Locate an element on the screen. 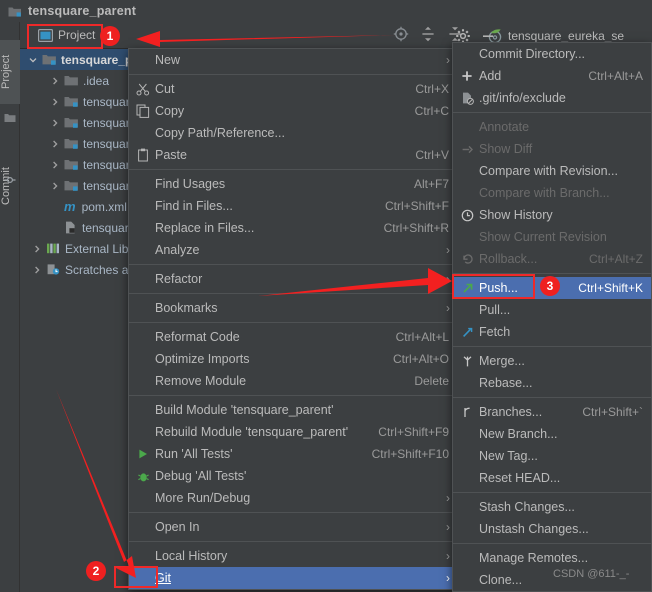  menu-item-local-history: Local History › is located at coordinates (293, 556).